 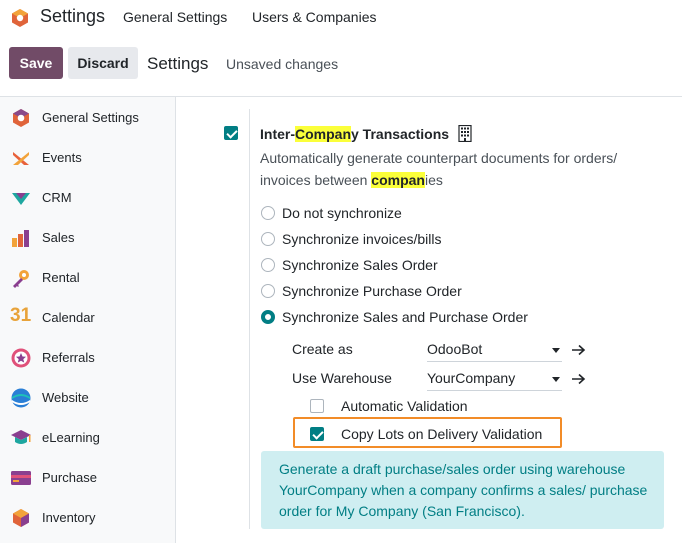 I want to click on sidebar-item-inventory: Inventory, so click(x=87, y=517).